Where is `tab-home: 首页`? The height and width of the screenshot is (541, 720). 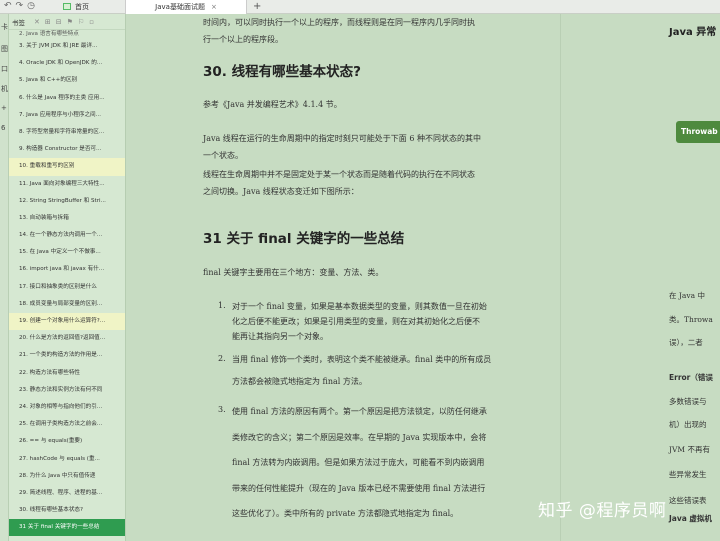 tab-home: 首页 is located at coordinates (90, 7).